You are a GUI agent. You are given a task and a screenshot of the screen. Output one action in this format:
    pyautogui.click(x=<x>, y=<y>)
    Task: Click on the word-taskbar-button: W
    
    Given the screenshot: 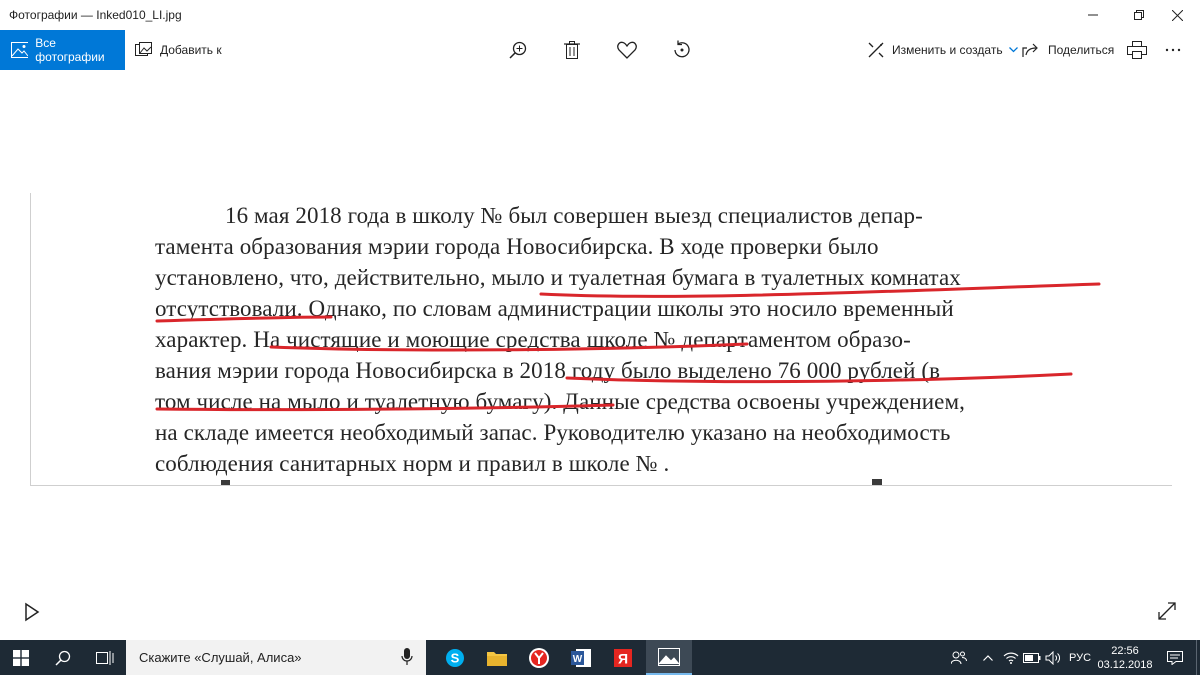 What is the action you would take?
    pyautogui.click(x=581, y=657)
    